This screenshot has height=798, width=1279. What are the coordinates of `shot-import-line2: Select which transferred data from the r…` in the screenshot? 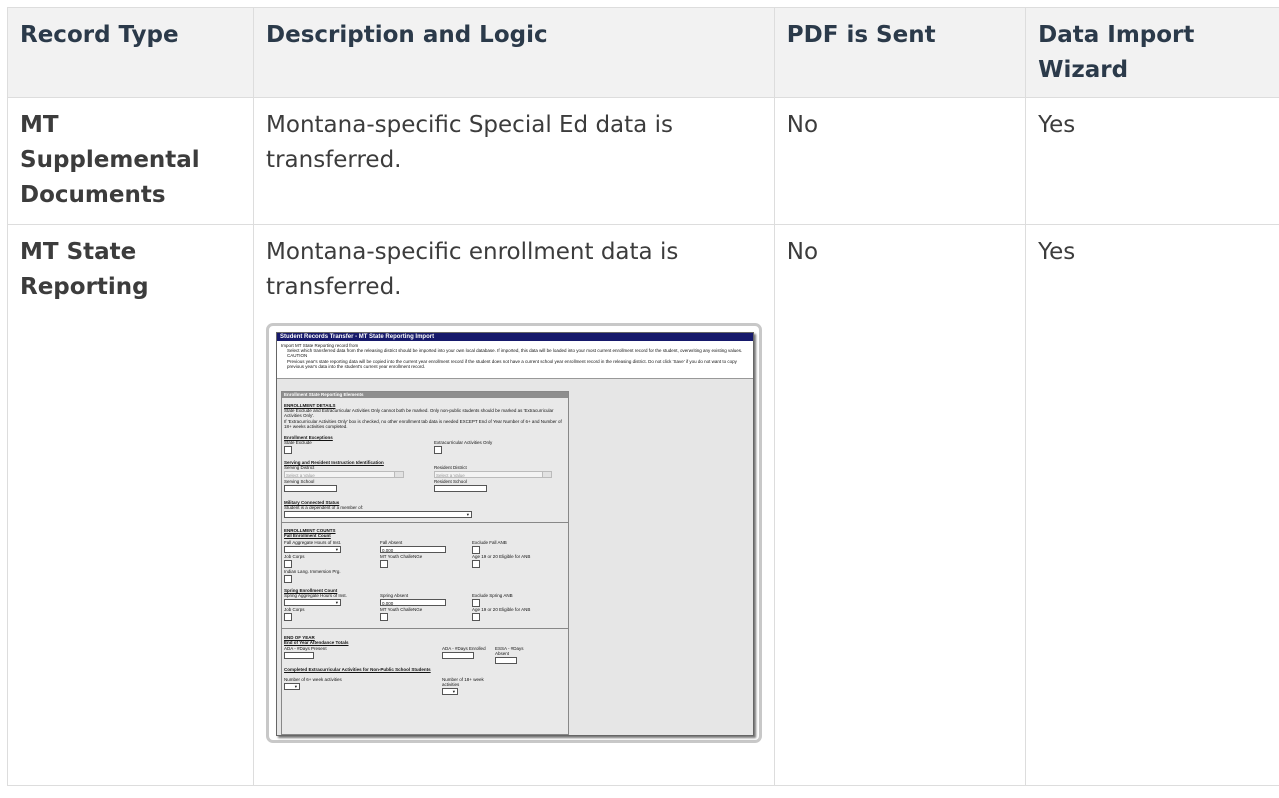 It's located at (515, 351).